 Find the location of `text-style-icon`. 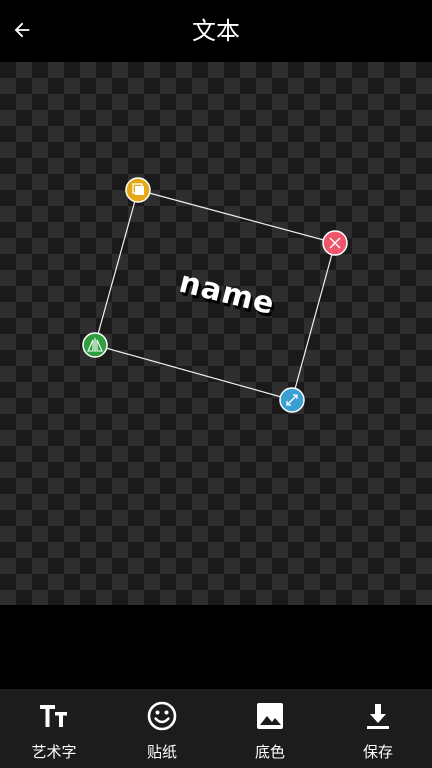

text-style-icon is located at coordinates (53, 716).